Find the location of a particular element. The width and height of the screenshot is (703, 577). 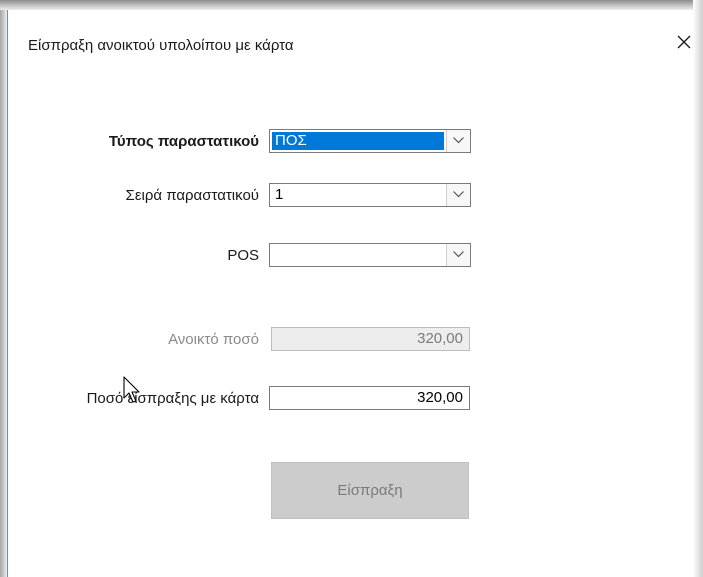

card-amount-input: 320,00 is located at coordinates (369, 398).